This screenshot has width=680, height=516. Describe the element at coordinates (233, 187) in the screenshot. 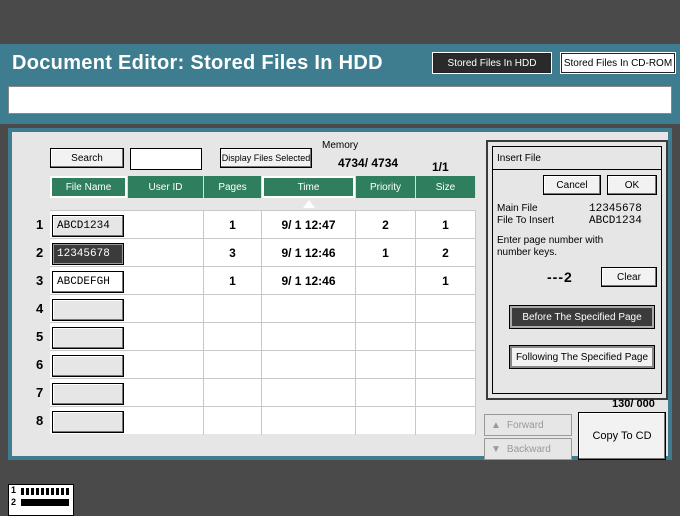

I see `column-header-pages: Pages` at that location.